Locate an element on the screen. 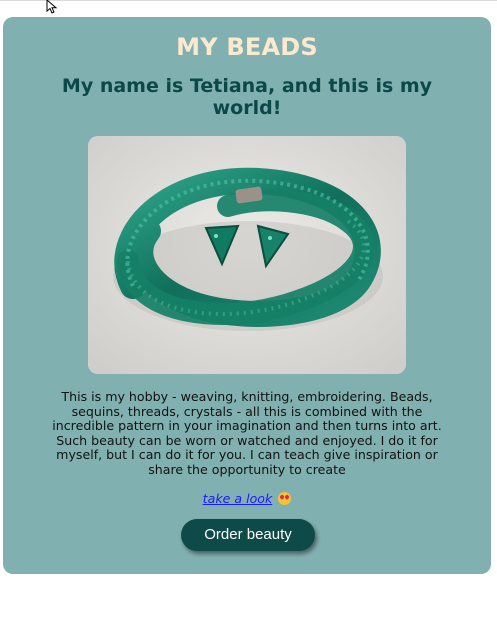 The height and width of the screenshot is (625, 497). take-a-look-row: take a look is located at coordinates (247, 498).